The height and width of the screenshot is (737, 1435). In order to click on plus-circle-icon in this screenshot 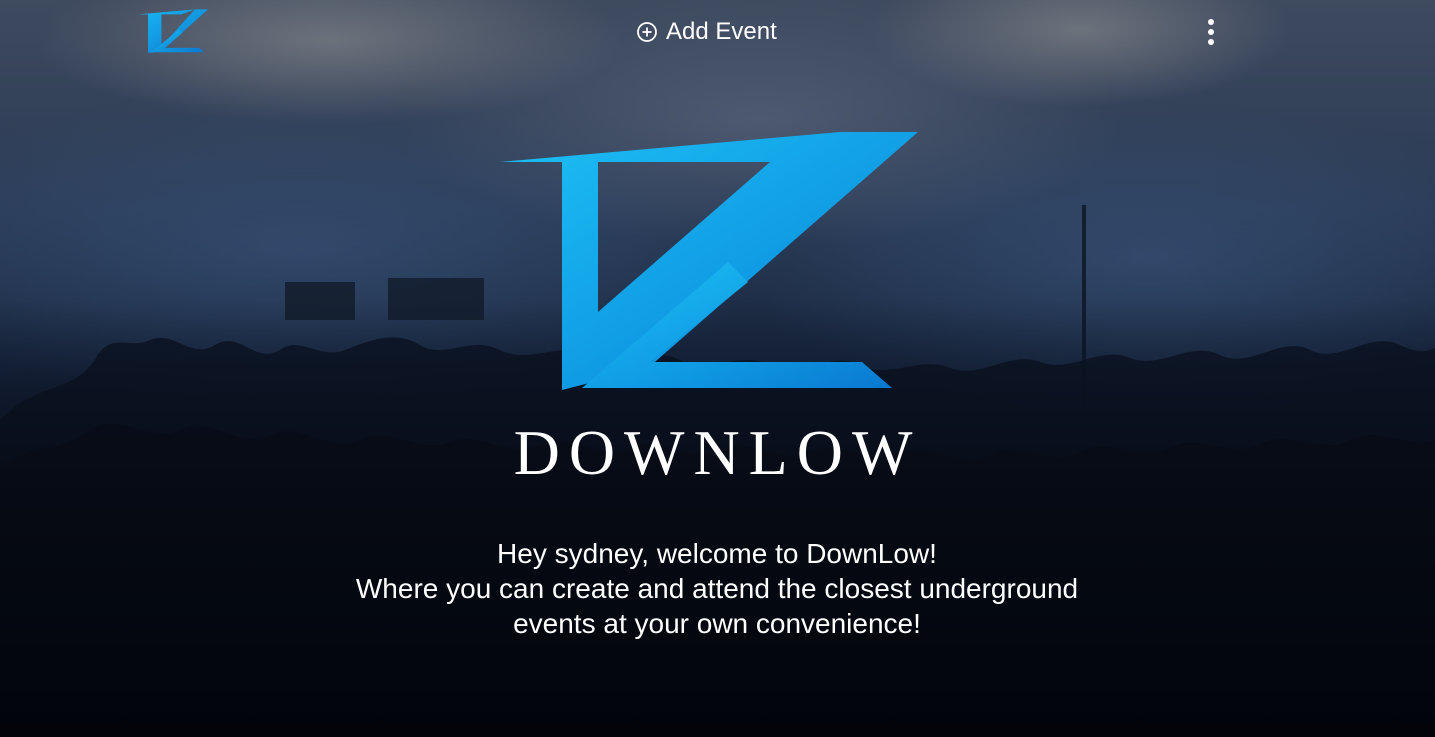, I will do `click(647, 32)`.